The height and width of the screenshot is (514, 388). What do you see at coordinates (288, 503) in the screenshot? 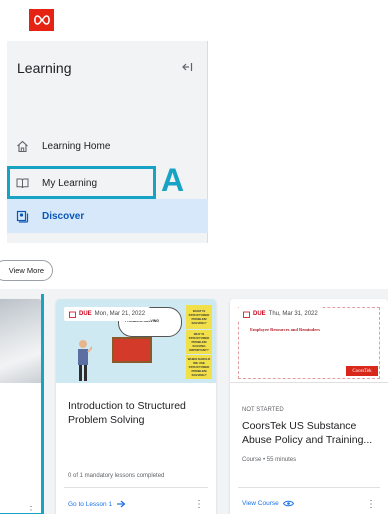
I see `eye-icon` at bounding box center [288, 503].